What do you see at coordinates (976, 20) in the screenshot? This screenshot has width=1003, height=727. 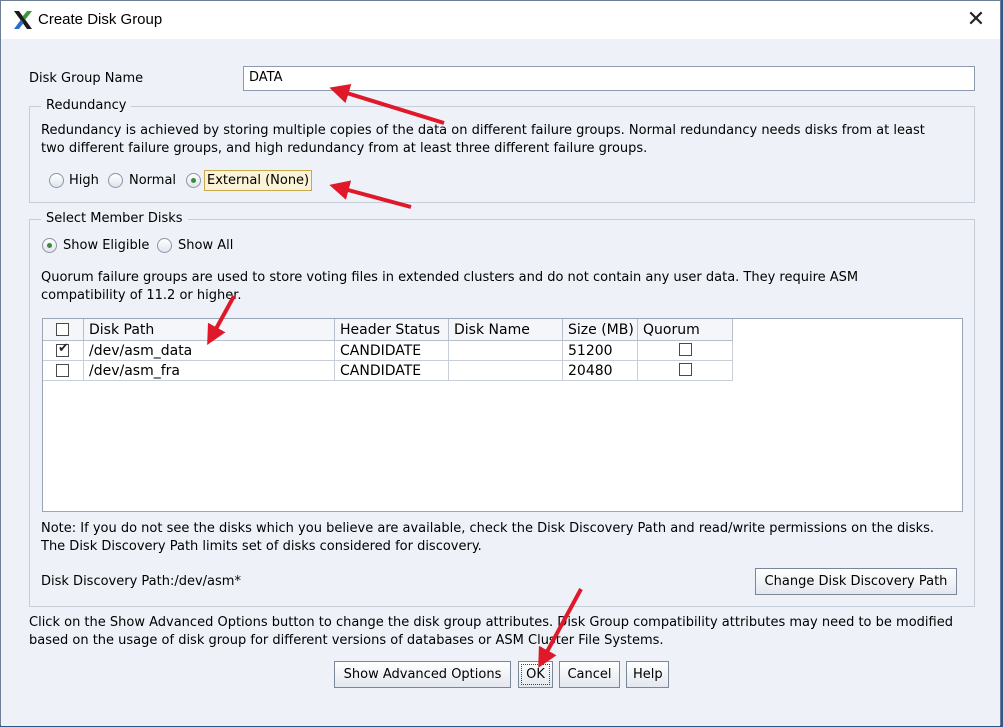 I see `close-icon: ✕` at bounding box center [976, 20].